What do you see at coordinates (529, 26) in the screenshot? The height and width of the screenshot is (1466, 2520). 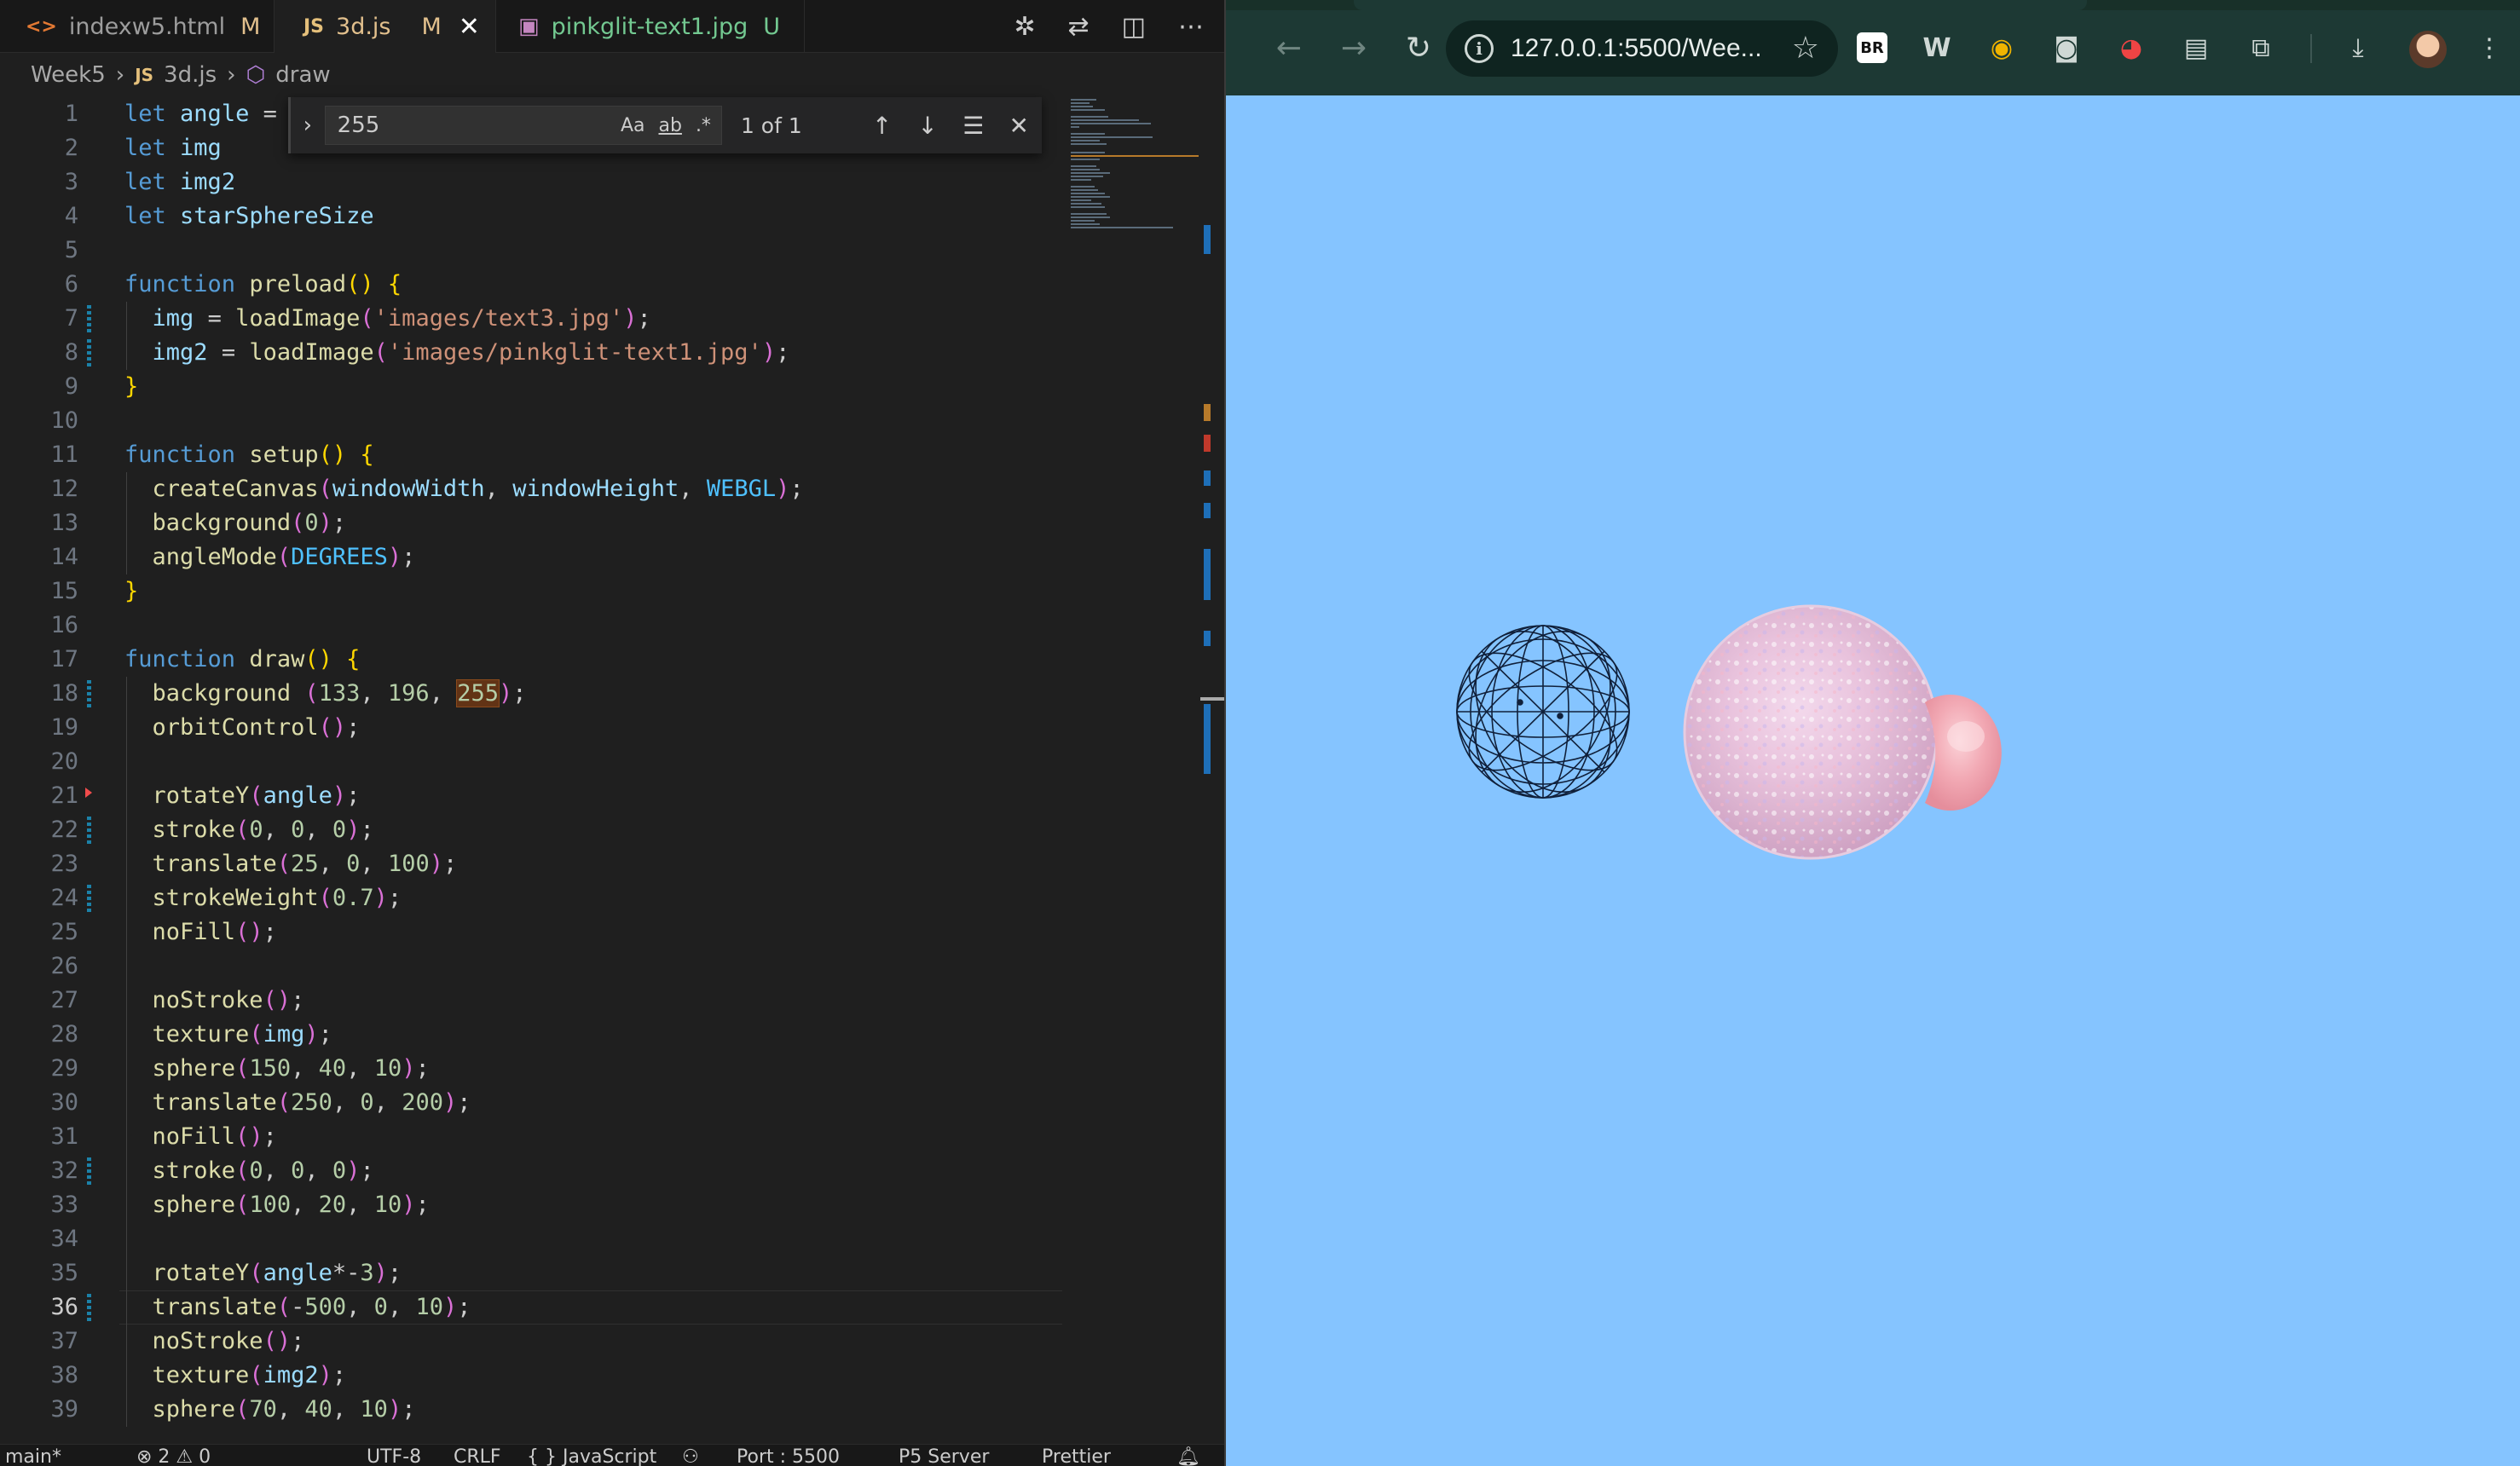 I see `image-file-icon: ▣` at bounding box center [529, 26].